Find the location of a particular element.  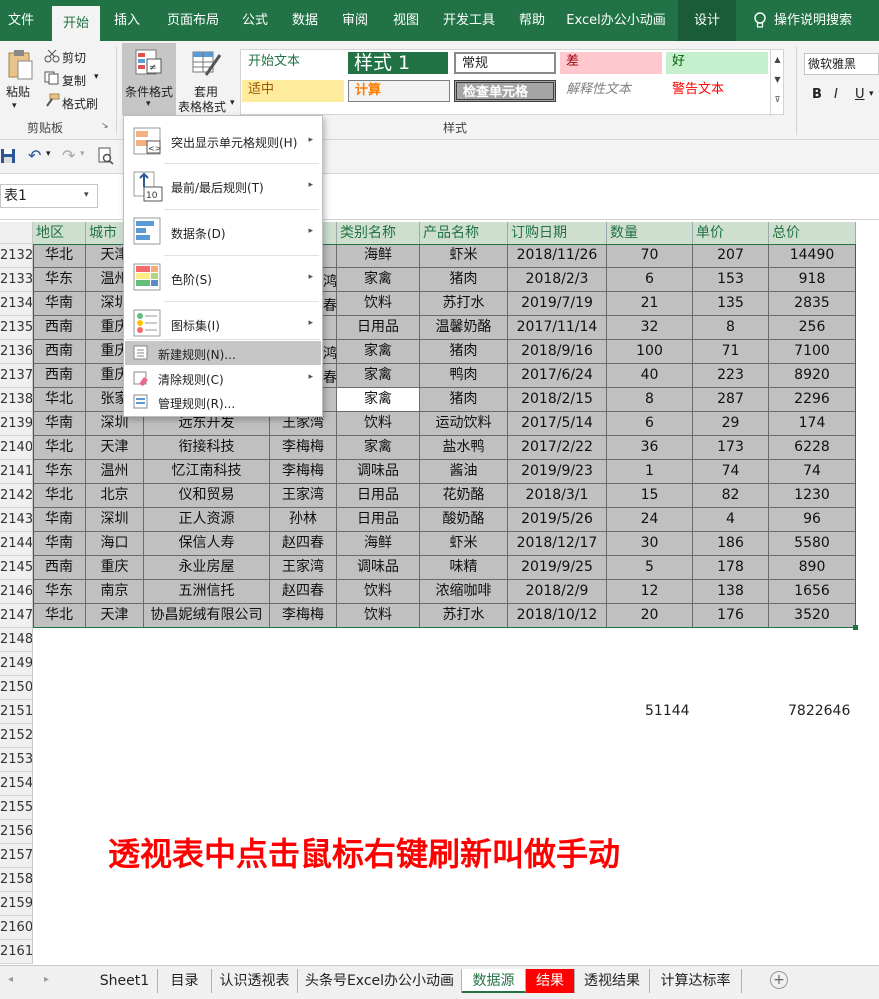

tab-file: 文件 is located at coordinates (21, 20).